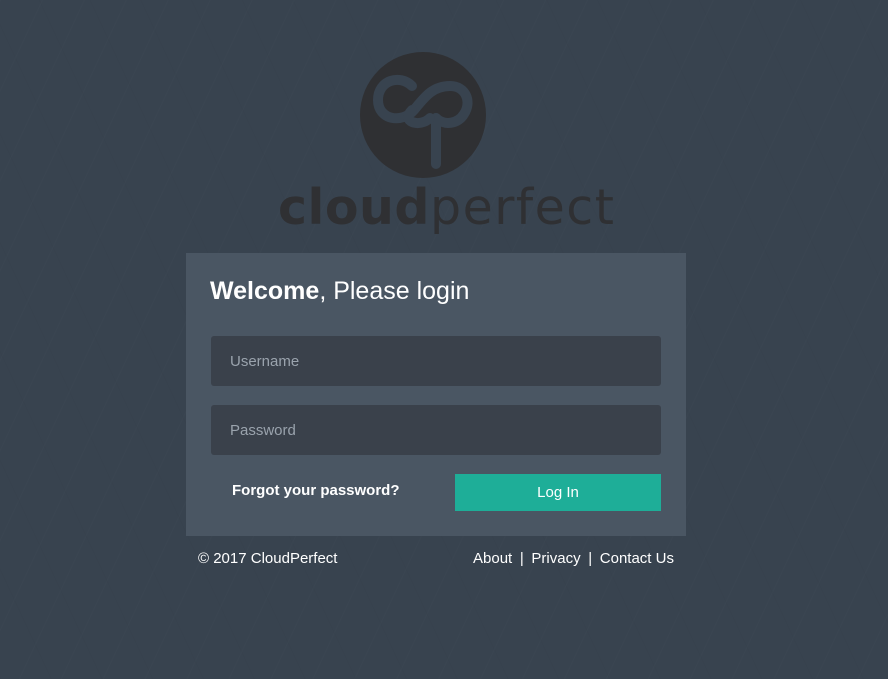 This screenshot has height=679, width=888. I want to click on brand-logo: cloudperfect, so click(446, 147).